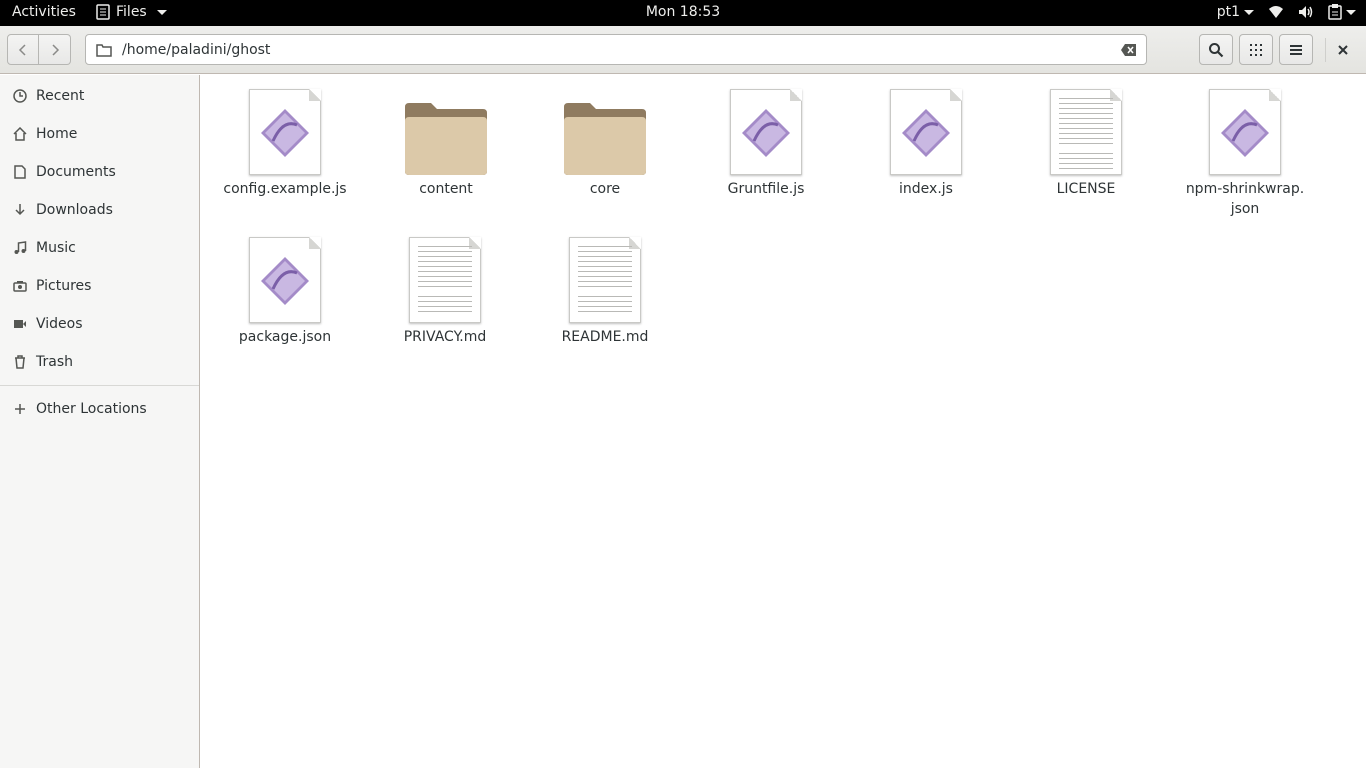 Image resolution: width=1366 pixels, height=768 pixels. I want to click on wifi-icon, so click(1276, 12).